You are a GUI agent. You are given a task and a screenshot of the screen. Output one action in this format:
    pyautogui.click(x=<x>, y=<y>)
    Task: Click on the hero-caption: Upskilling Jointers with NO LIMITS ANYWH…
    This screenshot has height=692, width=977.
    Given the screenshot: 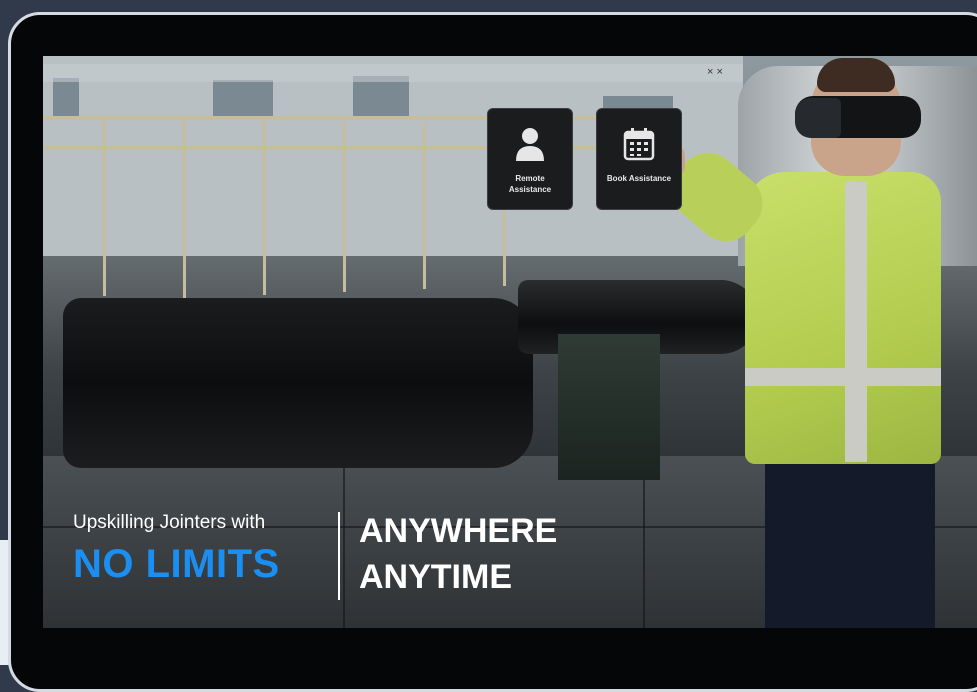 What is the action you would take?
    pyautogui.click(x=343, y=562)
    